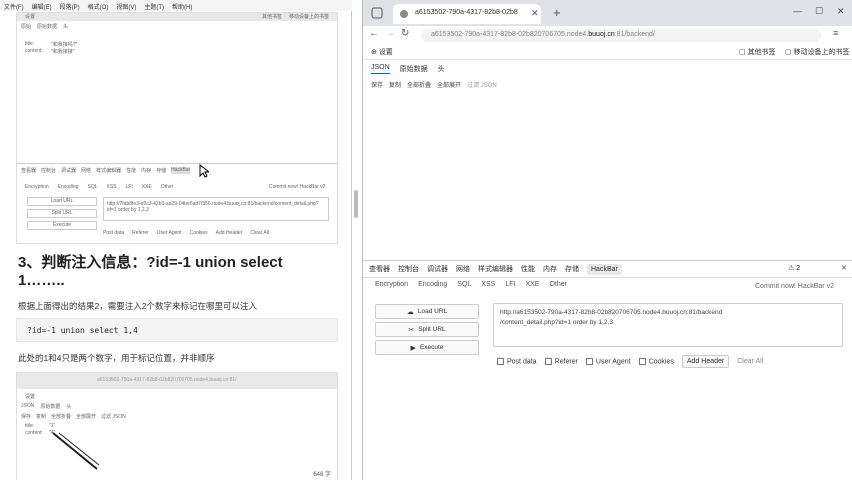  I want to click on dev-tab-style-editor: 样式编辑器, so click(495, 269).